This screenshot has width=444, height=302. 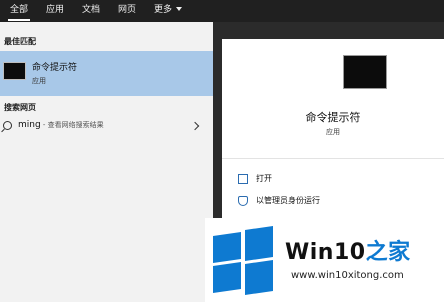 I want to click on action-run-as-admin-label: 以管理员身份运行, so click(x=288, y=200).